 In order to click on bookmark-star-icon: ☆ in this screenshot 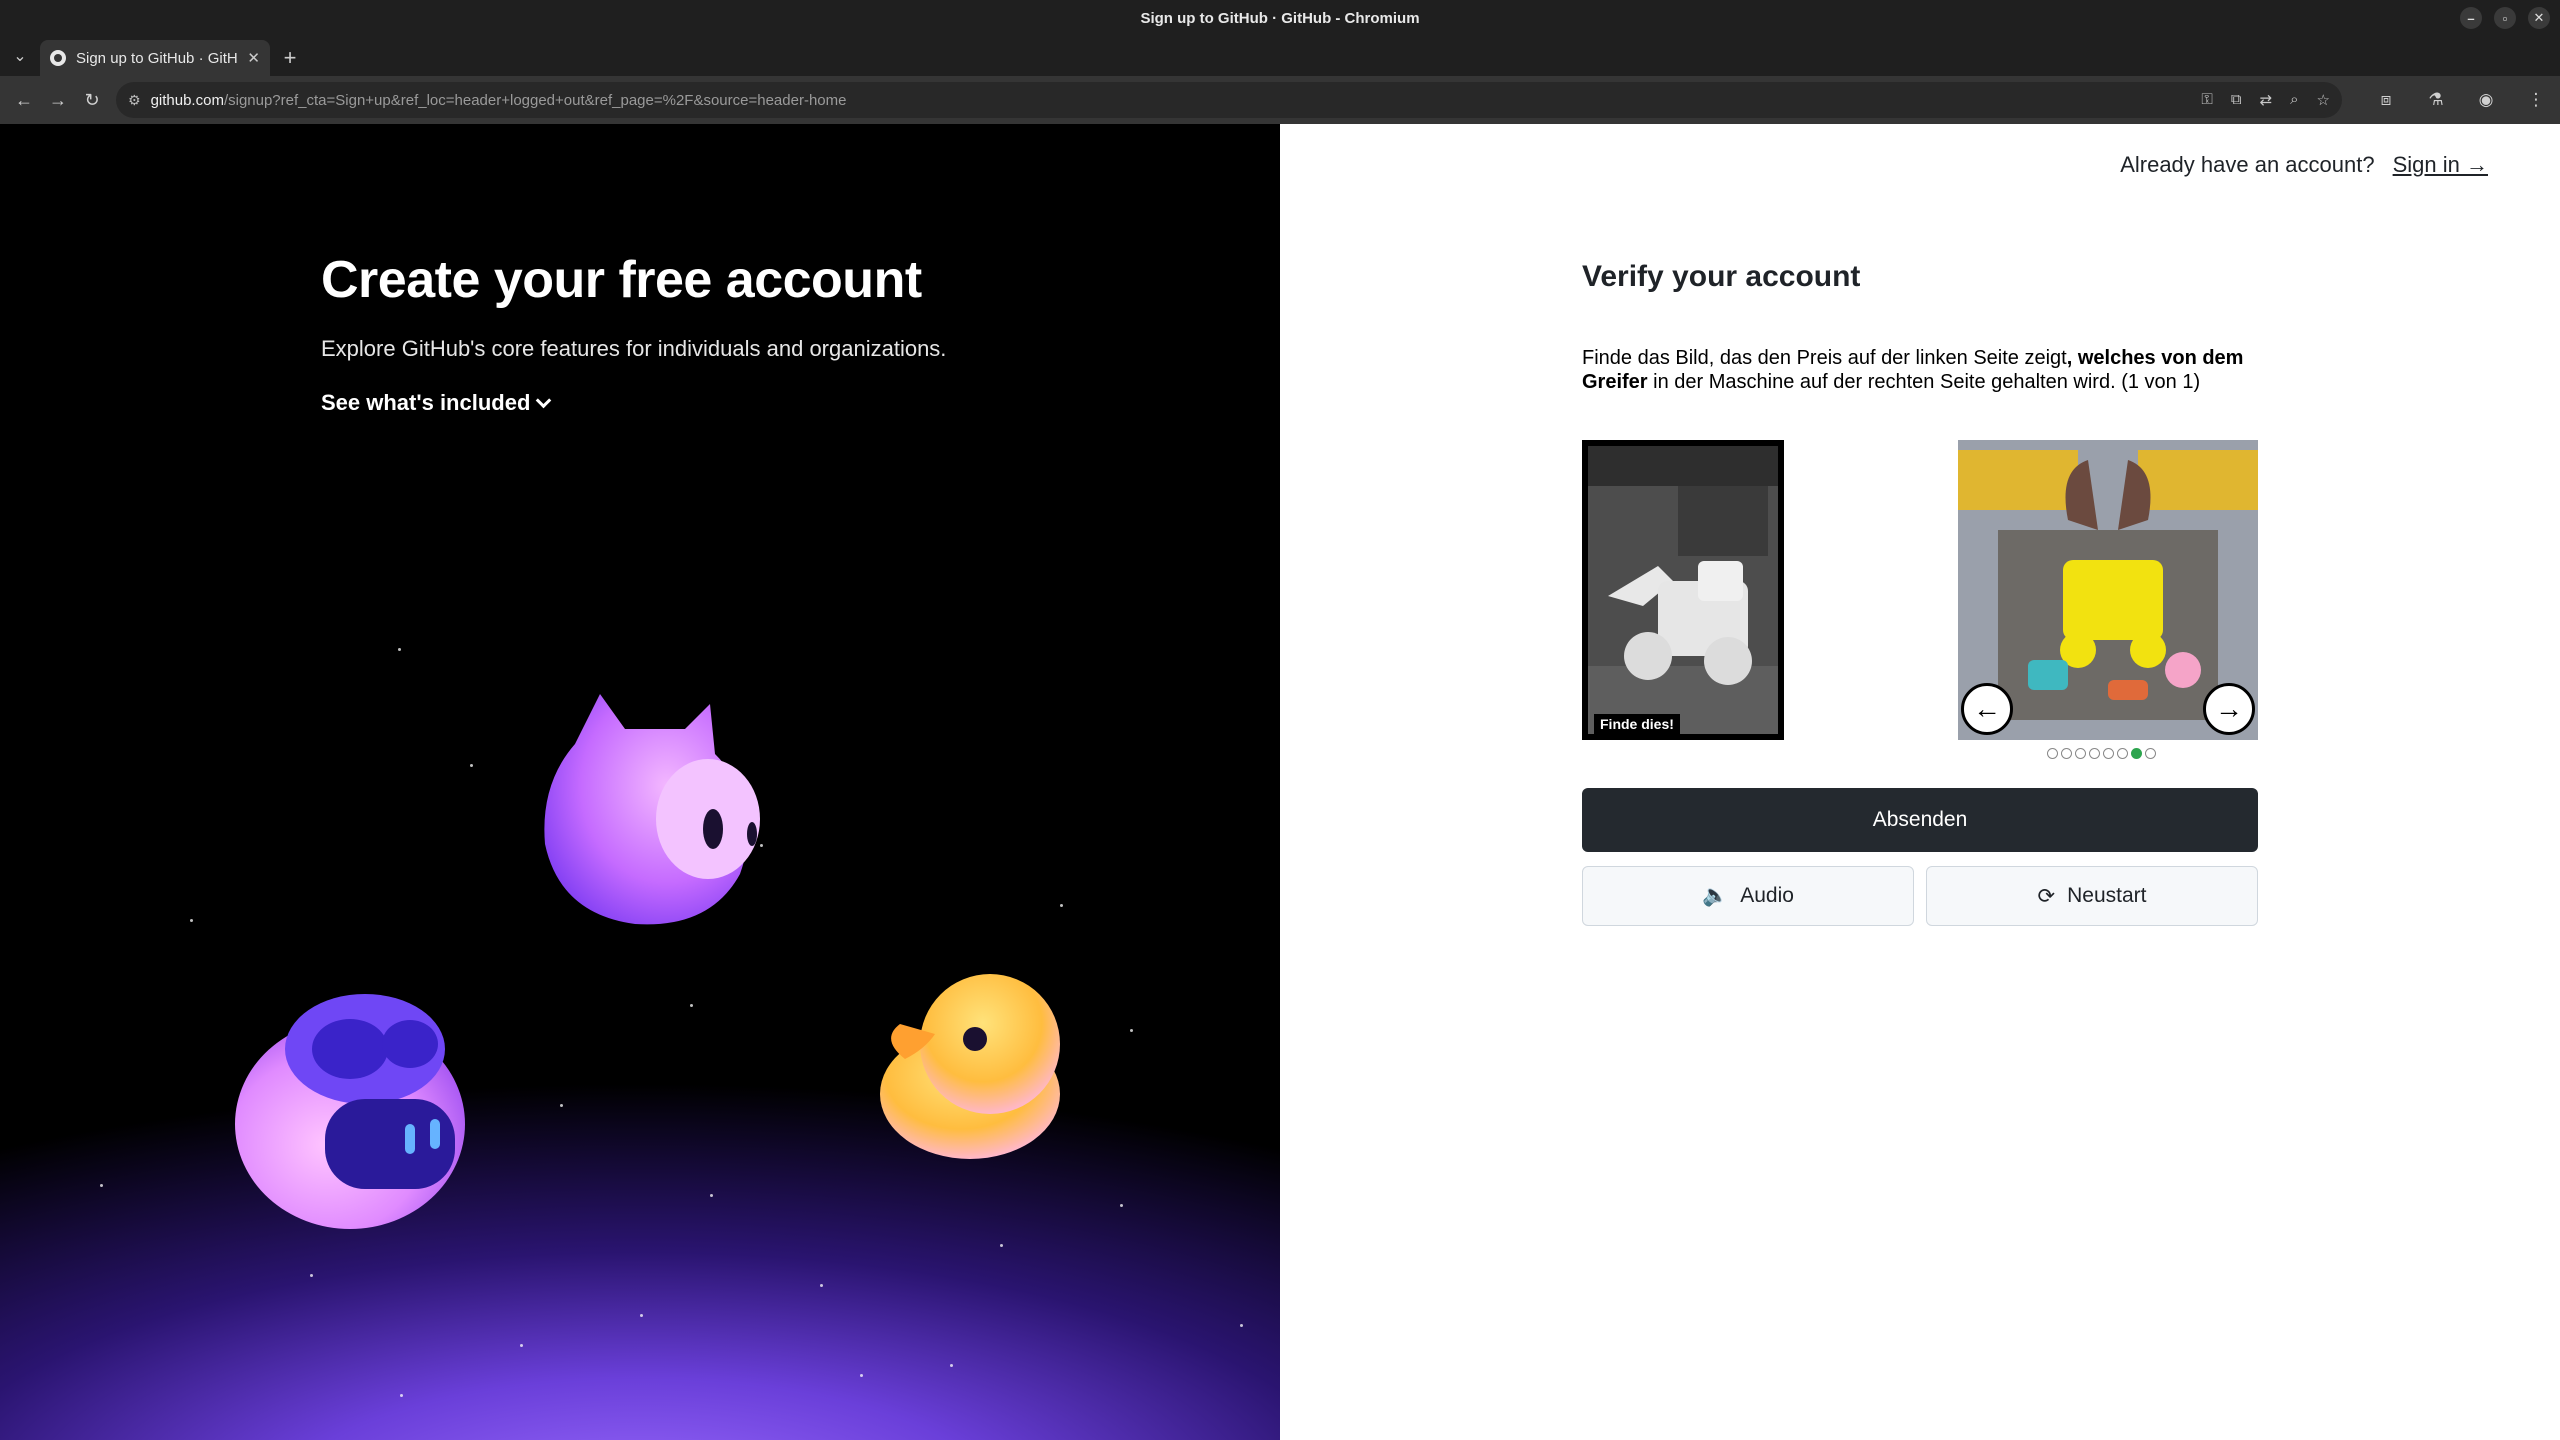, I will do `click(2323, 100)`.